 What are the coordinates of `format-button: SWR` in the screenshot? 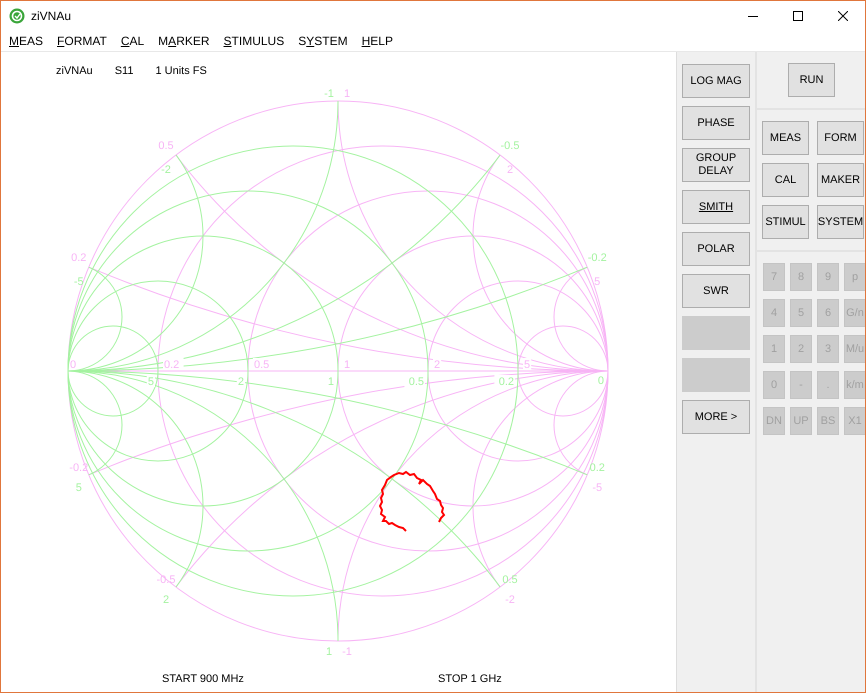 It's located at (716, 291).